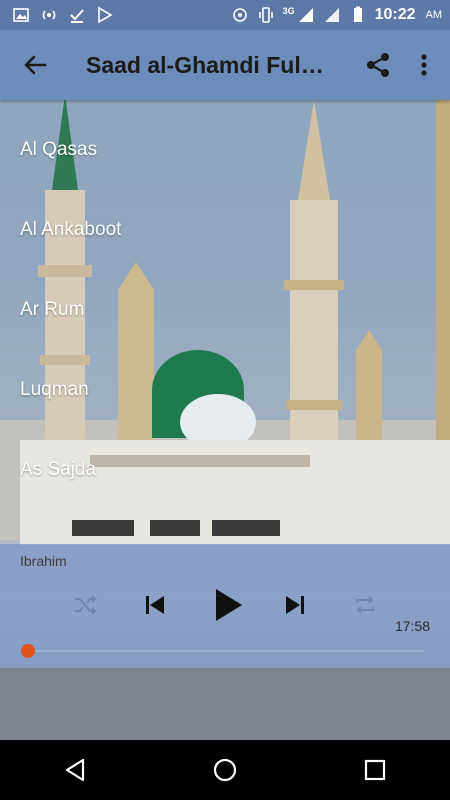  Describe the element at coordinates (378, 65) in the screenshot. I see `share-icon` at that location.